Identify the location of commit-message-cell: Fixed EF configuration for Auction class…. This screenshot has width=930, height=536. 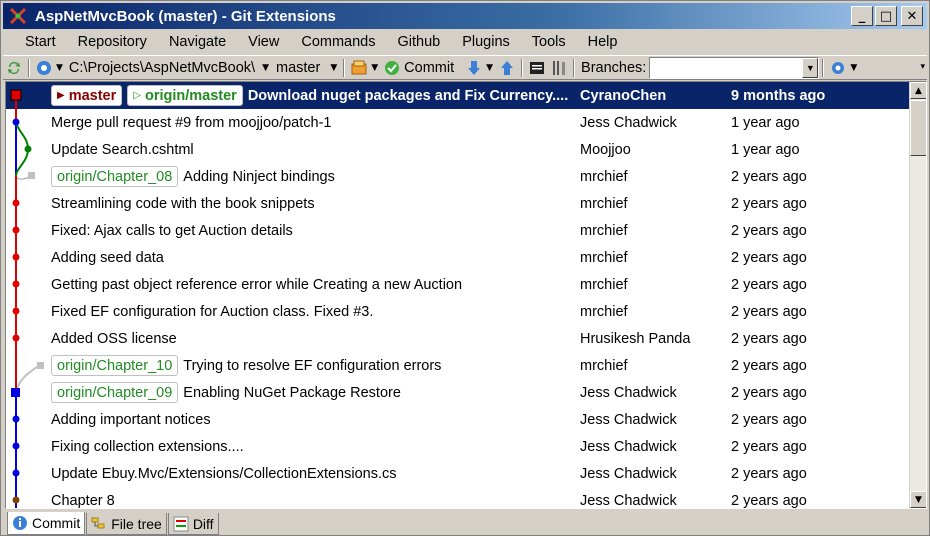
(212, 311).